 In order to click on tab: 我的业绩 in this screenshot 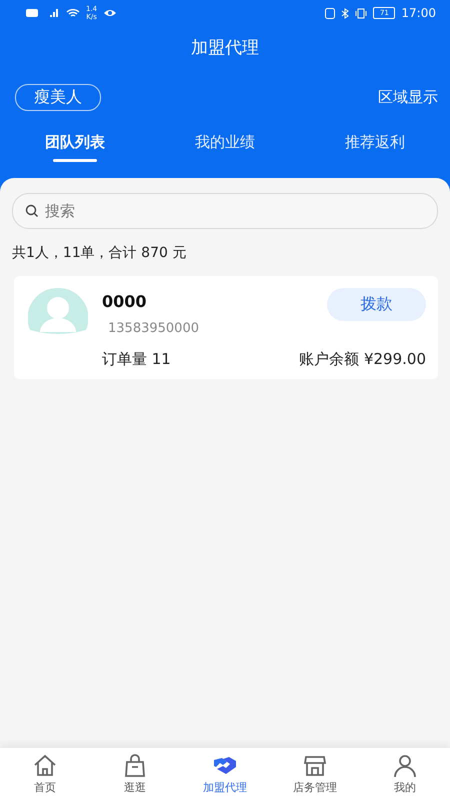, I will do `click(225, 143)`.